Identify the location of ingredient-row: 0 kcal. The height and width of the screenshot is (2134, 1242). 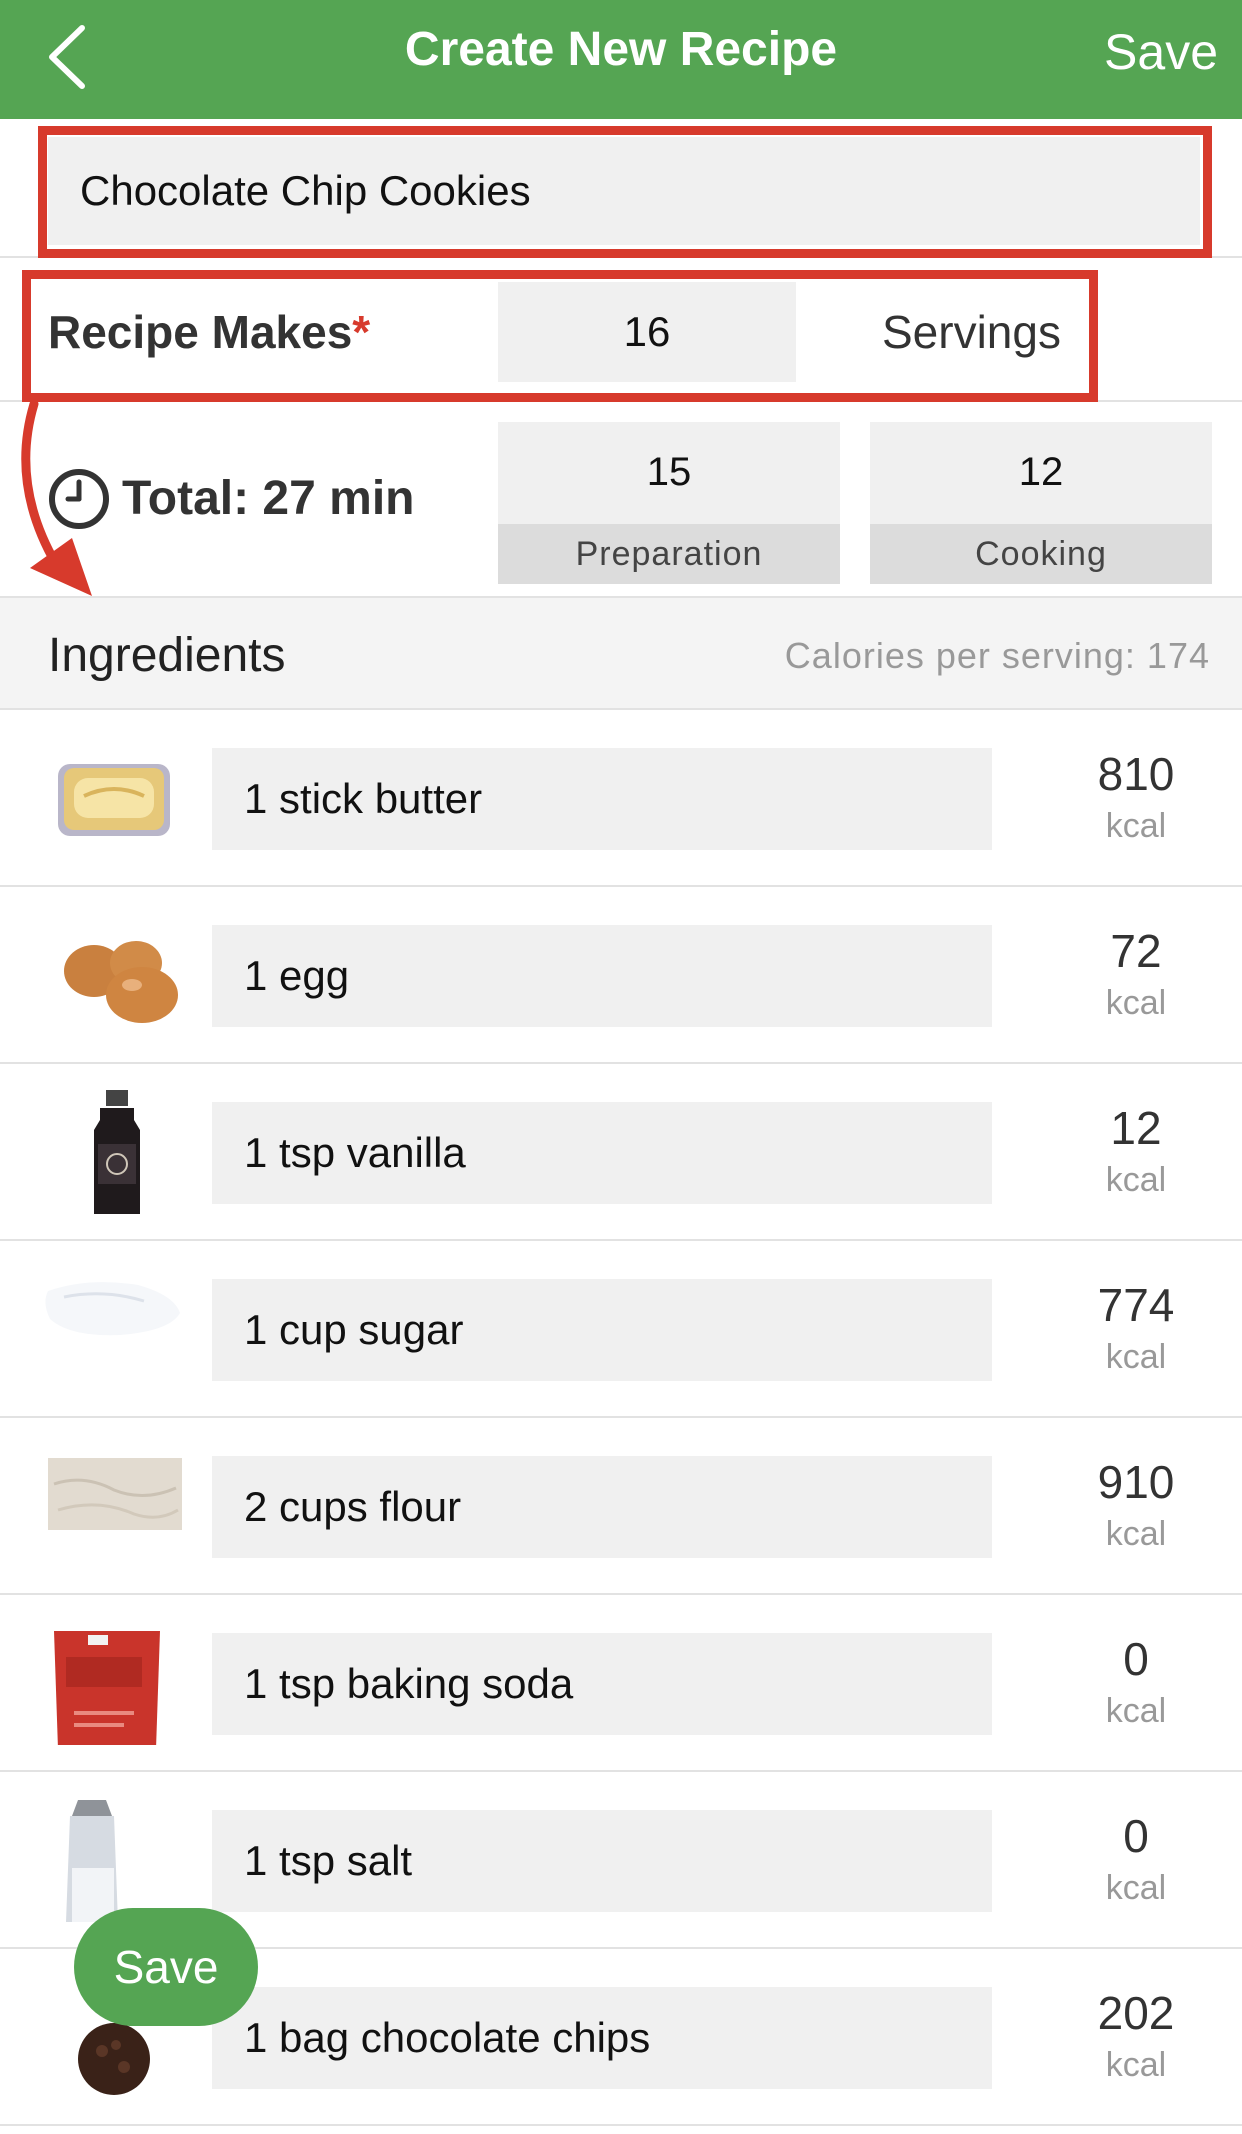
(621, 1683).